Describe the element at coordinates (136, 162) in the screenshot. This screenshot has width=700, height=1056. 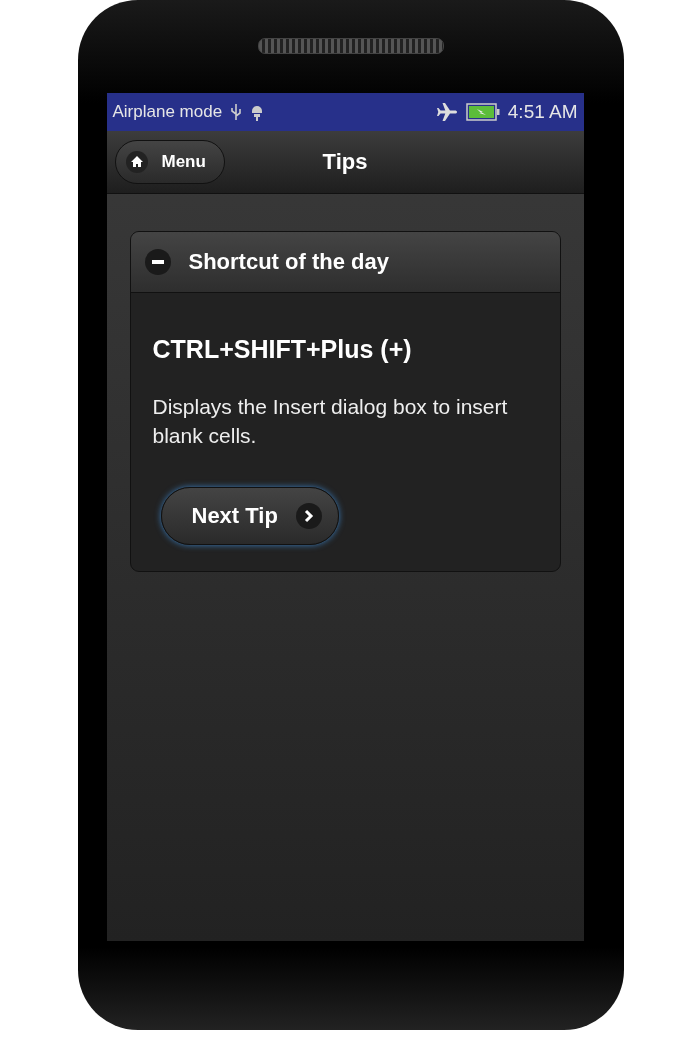
I see `home-icon` at that location.